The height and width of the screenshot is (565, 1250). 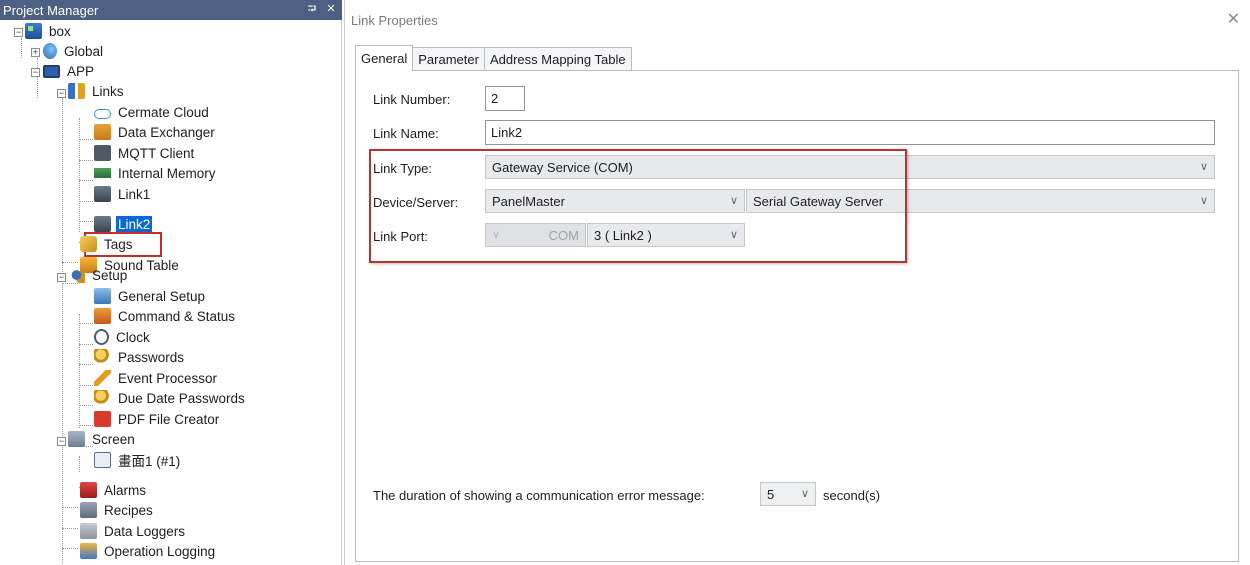 What do you see at coordinates (162, 296) in the screenshot?
I see `tree-item-label: General Setup` at bounding box center [162, 296].